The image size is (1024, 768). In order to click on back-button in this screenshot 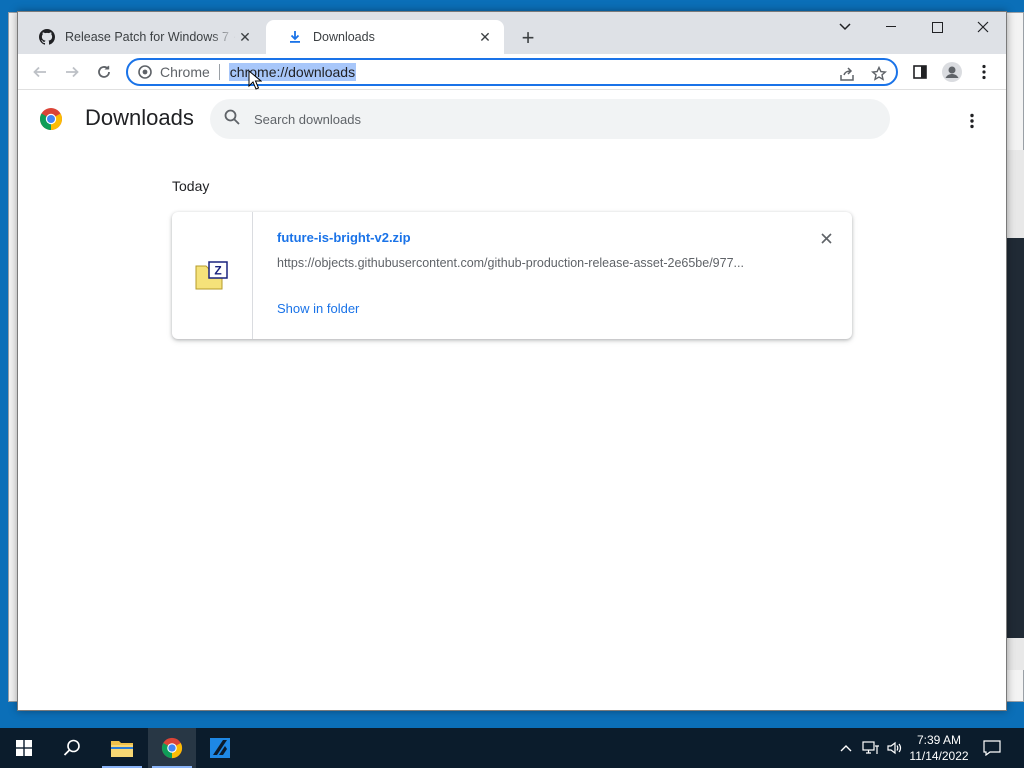, I will do `click(40, 72)`.